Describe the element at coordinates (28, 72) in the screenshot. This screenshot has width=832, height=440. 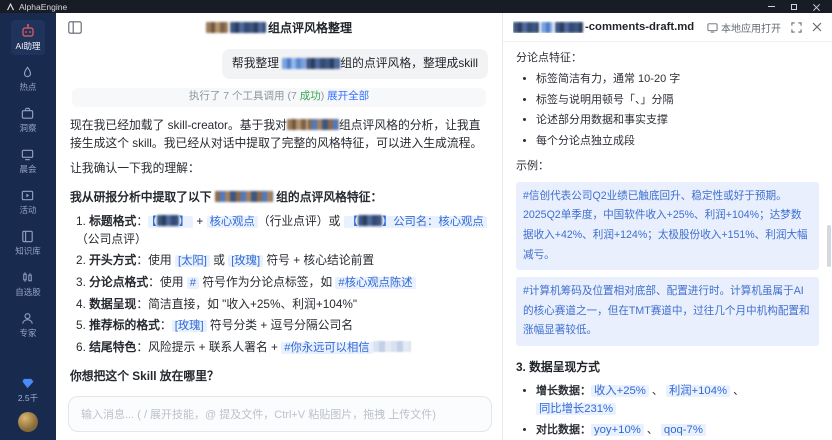
I see `flame-icon` at that location.